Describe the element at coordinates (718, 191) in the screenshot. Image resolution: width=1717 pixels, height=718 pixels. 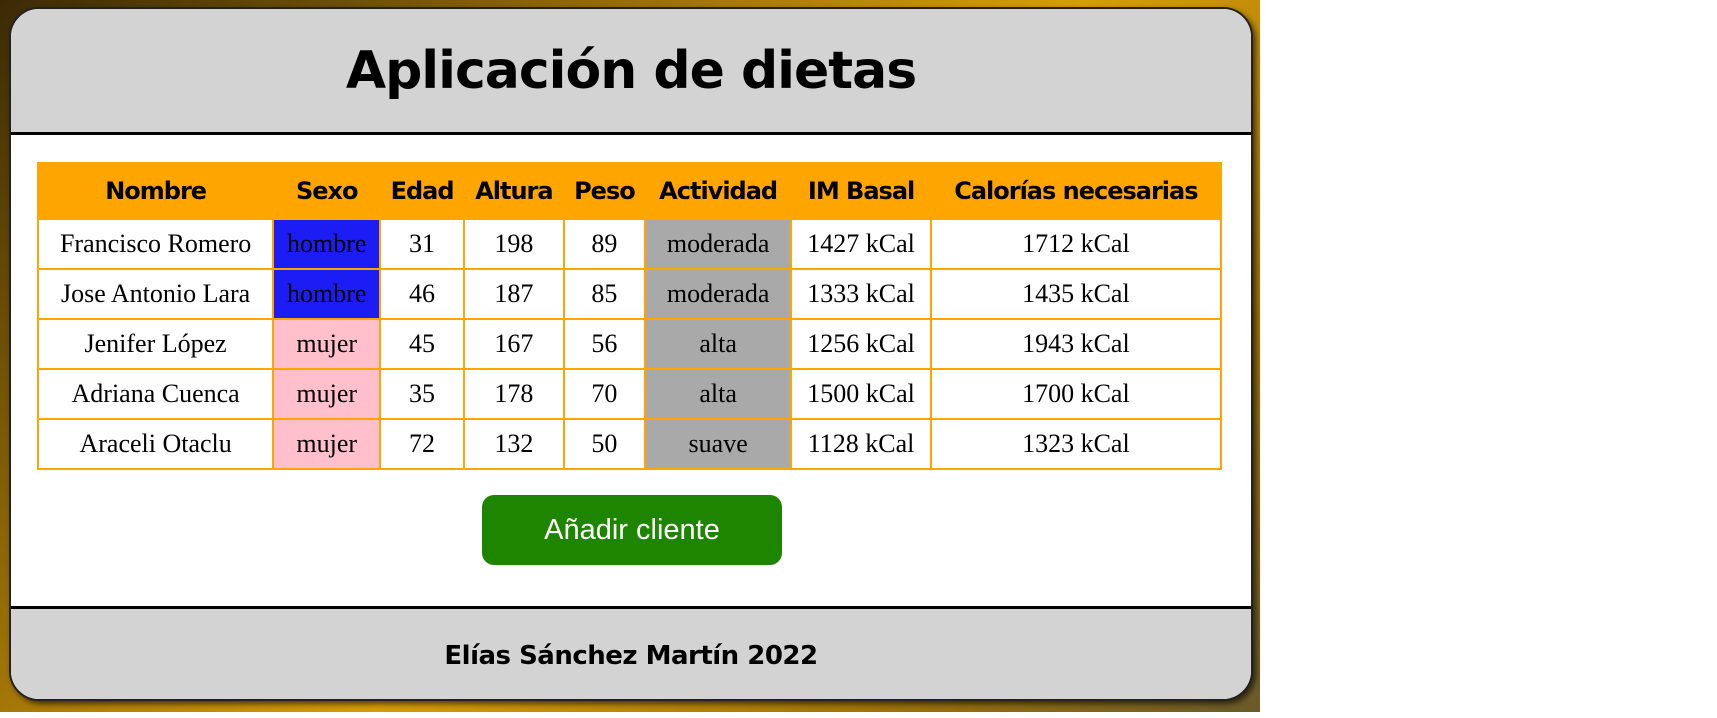
I see `column-header-actividad: Actividad` at that location.